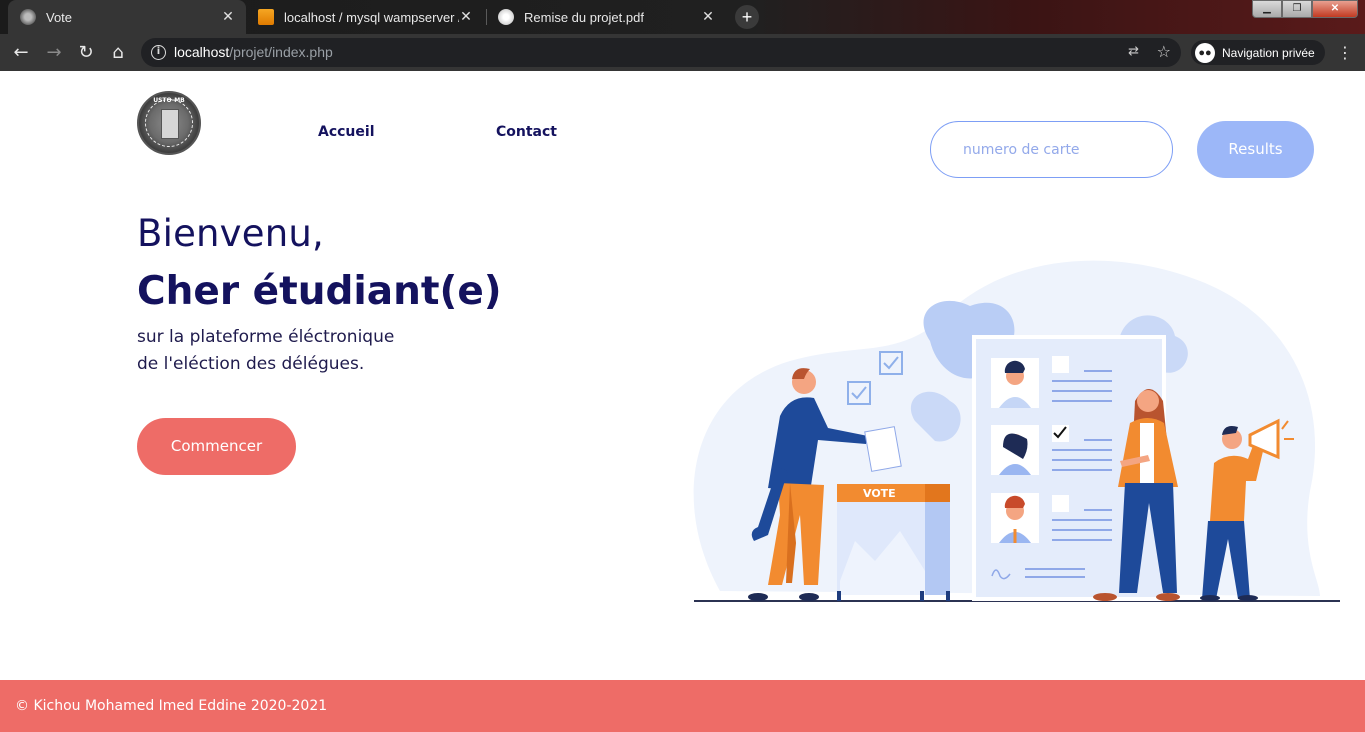 The width and height of the screenshot is (1365, 732). I want to click on incognito-badge: ●● Navigation privée, so click(1258, 52).